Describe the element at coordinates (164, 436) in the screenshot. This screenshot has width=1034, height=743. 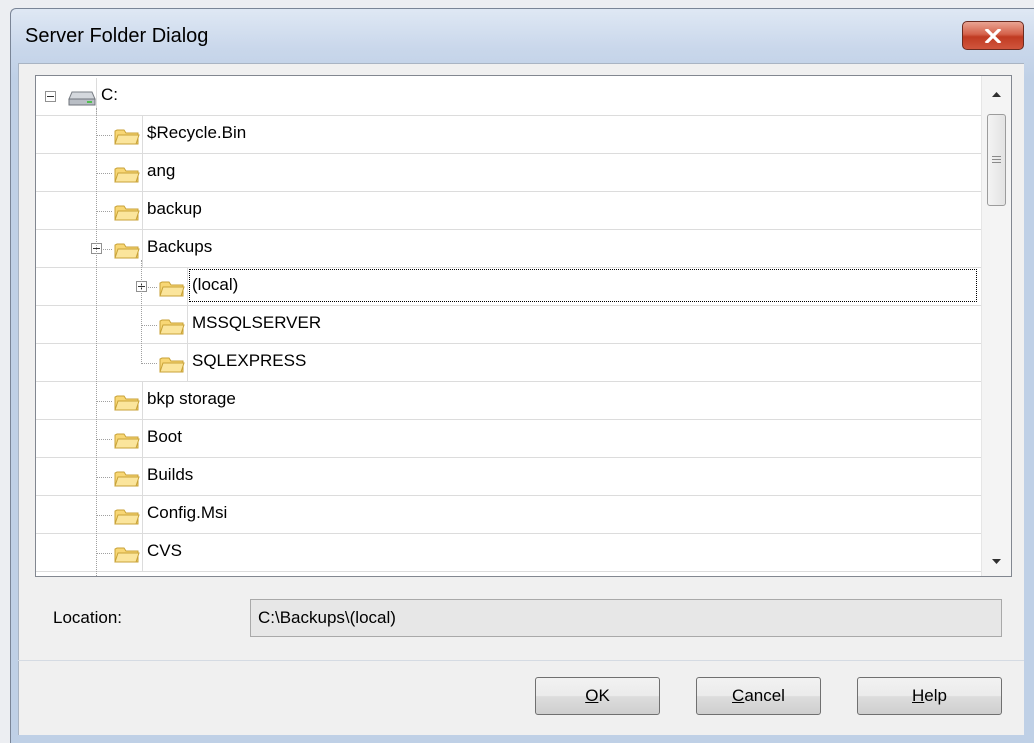
I see `tree-node-label: Boot` at that location.